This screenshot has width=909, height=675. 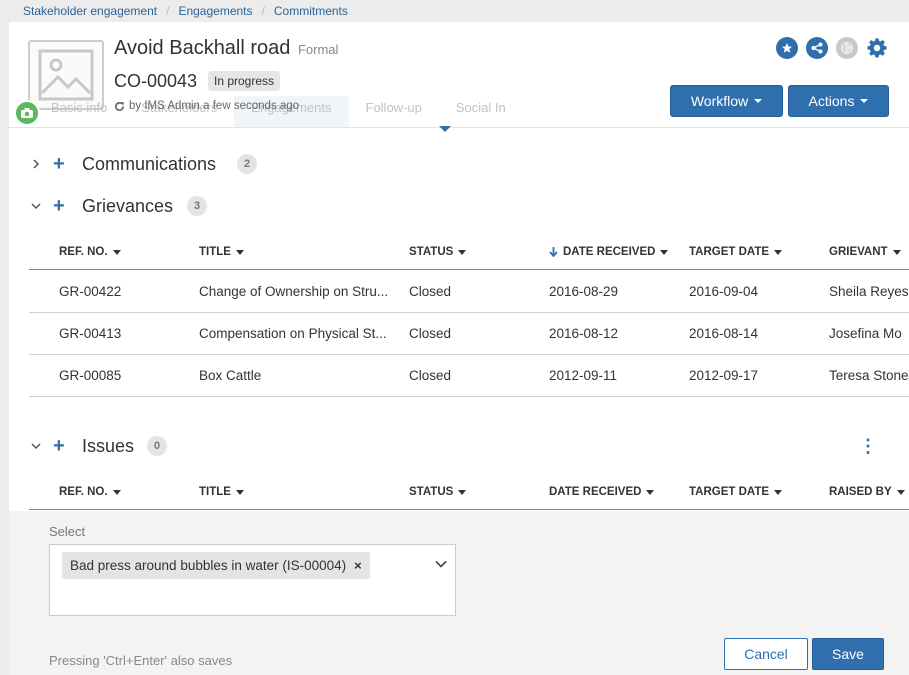 What do you see at coordinates (848, 654) in the screenshot?
I see `save-button: Save` at bounding box center [848, 654].